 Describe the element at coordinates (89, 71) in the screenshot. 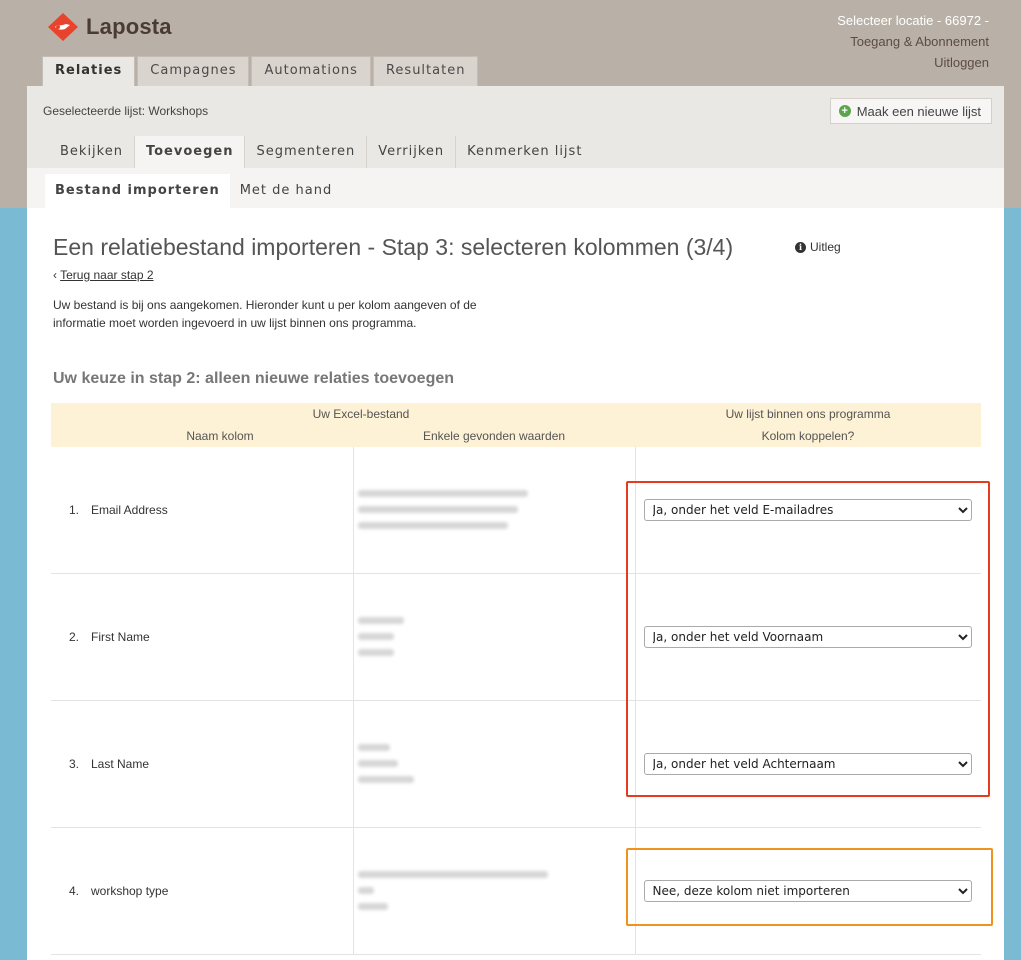

I see `tab-relaties: Relaties` at that location.